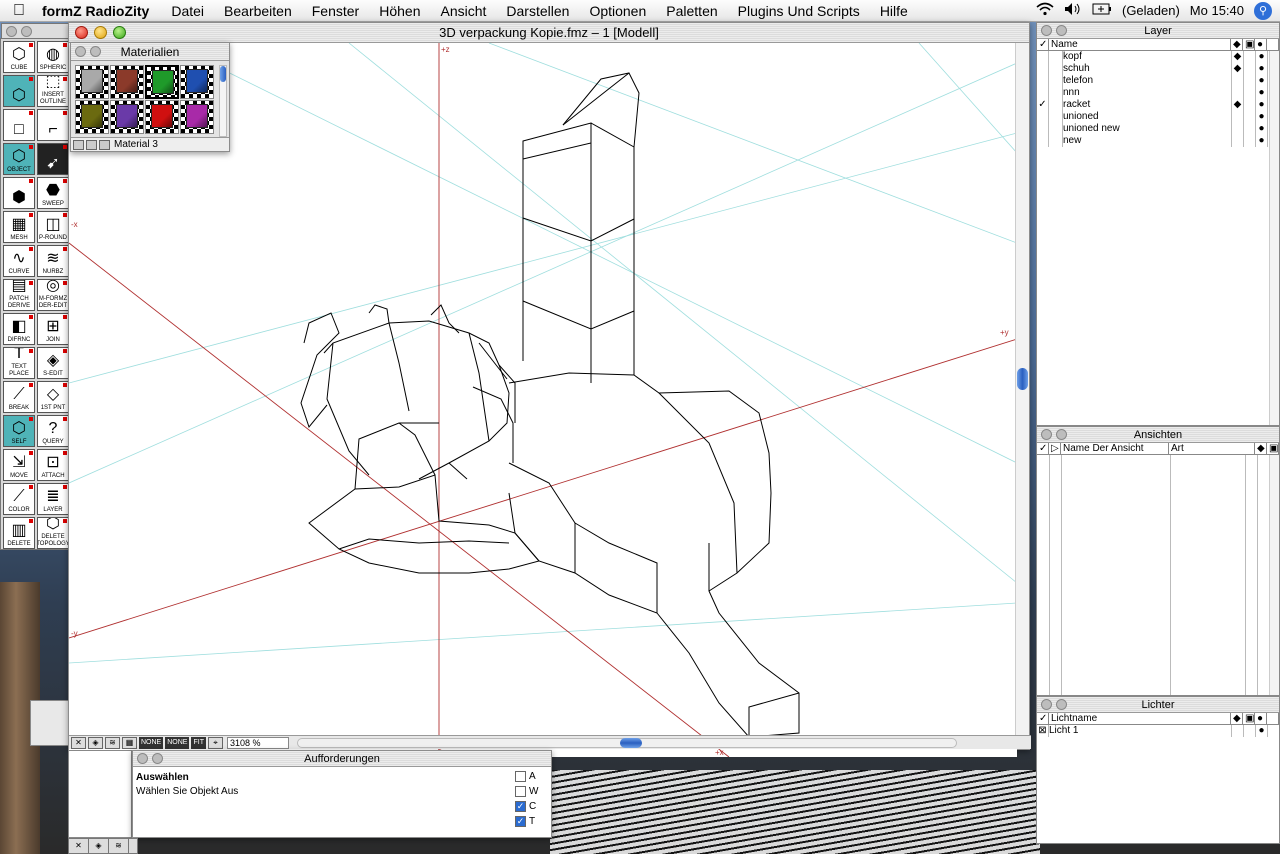 The height and width of the screenshot is (854, 1280). I want to click on tool-delete-topology: ⬡ DELETE TOPOLOGY, so click(53, 533).